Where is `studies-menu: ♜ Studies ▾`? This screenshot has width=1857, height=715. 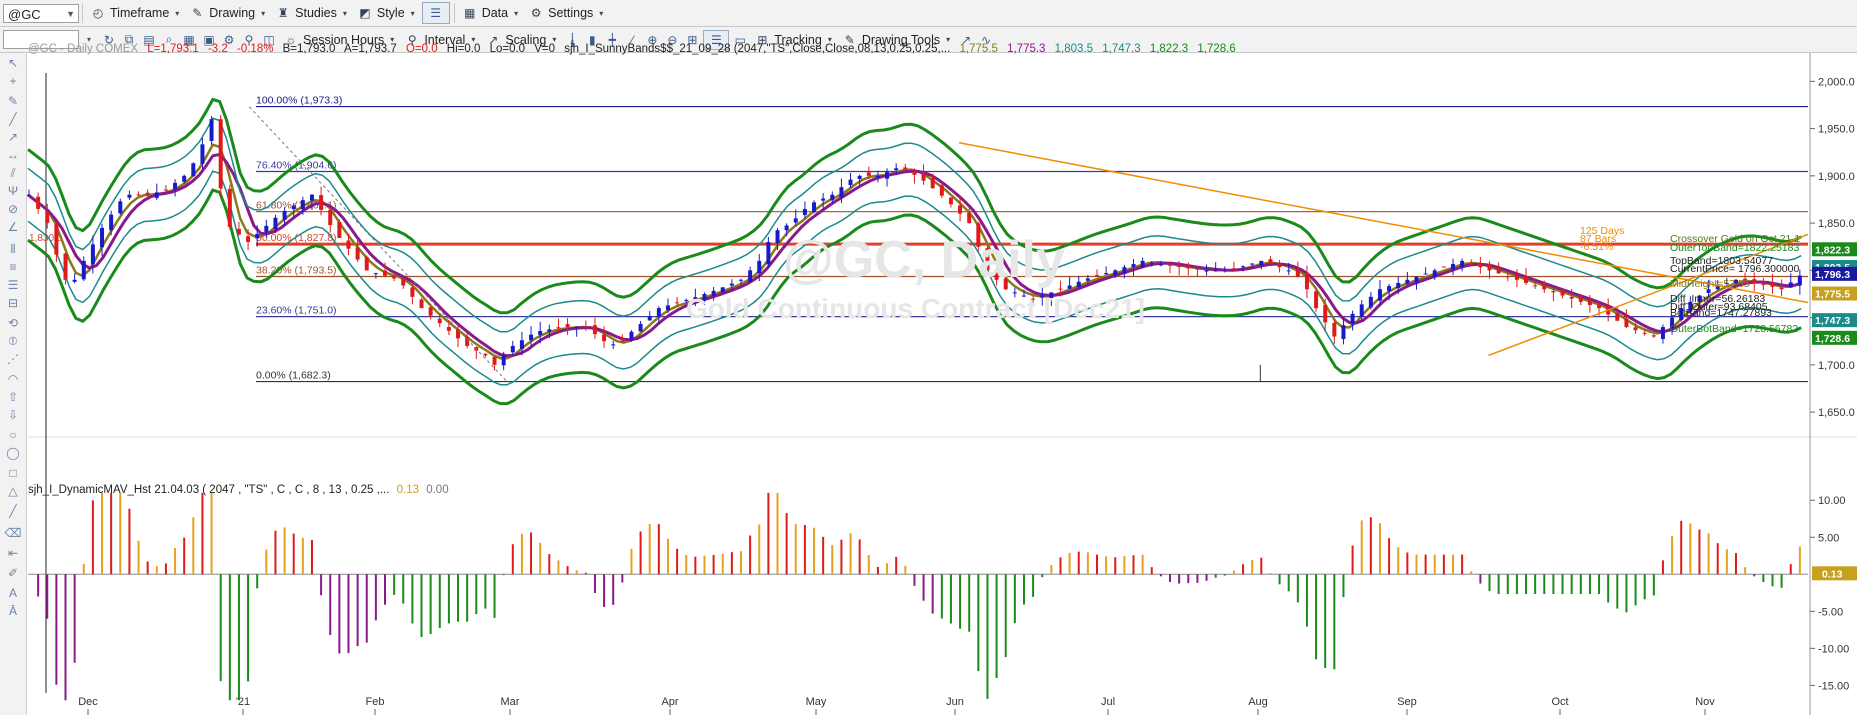
studies-menu: ♜ Studies ▾ is located at coordinates (312, 13).